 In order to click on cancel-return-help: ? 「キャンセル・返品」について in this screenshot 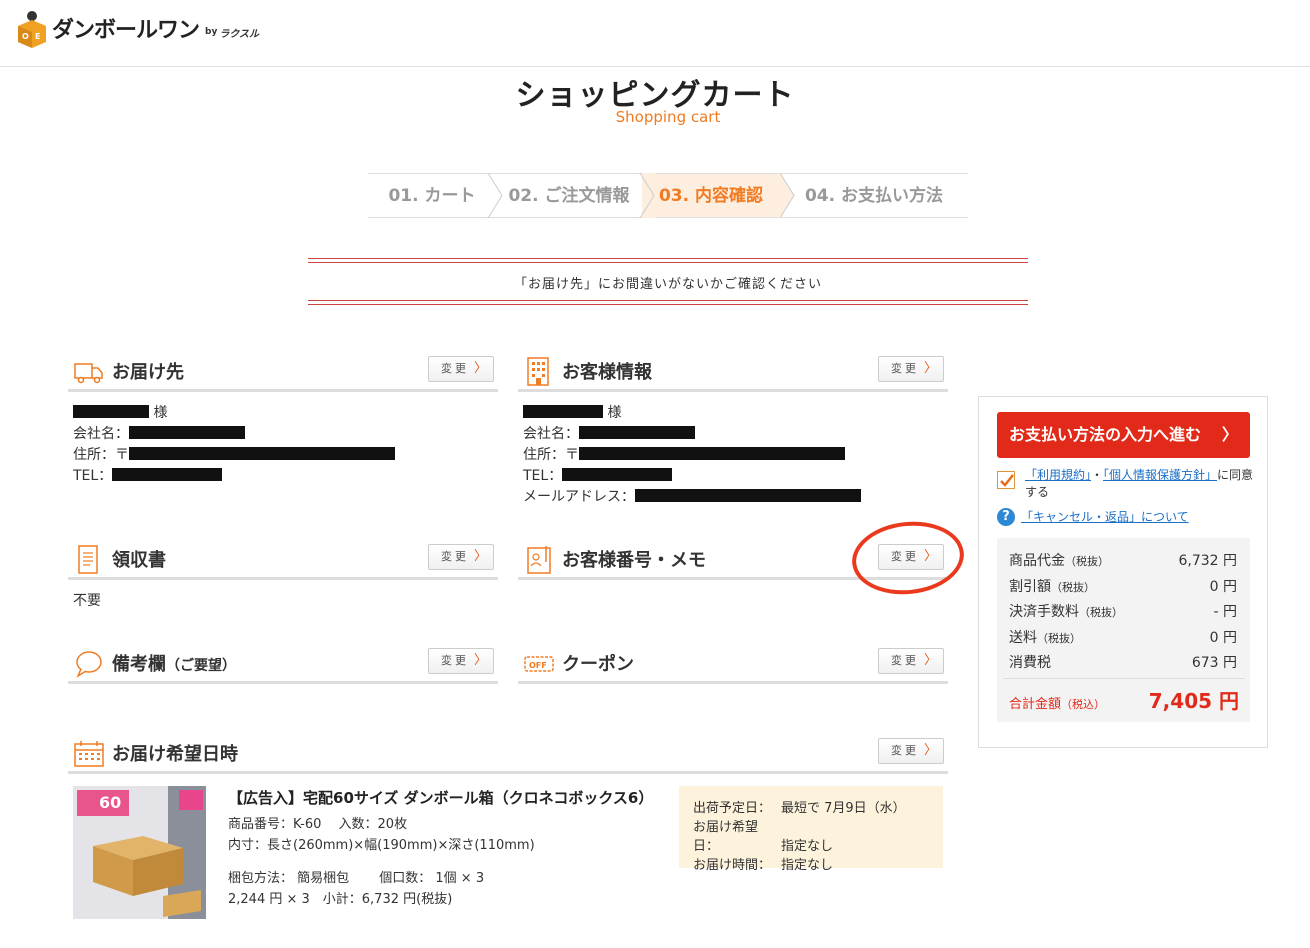, I will do `click(1093, 517)`.